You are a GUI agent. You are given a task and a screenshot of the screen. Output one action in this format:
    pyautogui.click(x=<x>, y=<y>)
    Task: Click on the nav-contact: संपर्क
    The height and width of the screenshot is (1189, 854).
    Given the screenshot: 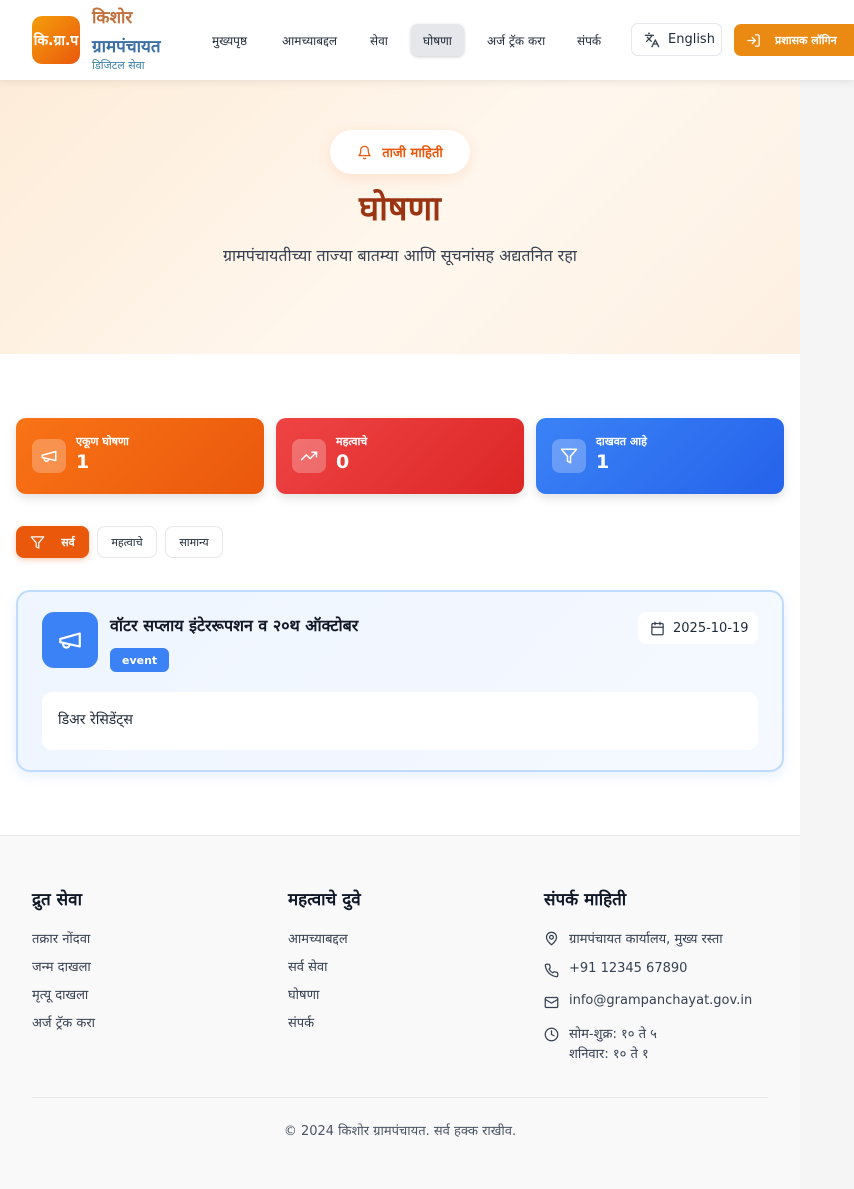 What is the action you would take?
    pyautogui.click(x=589, y=40)
    